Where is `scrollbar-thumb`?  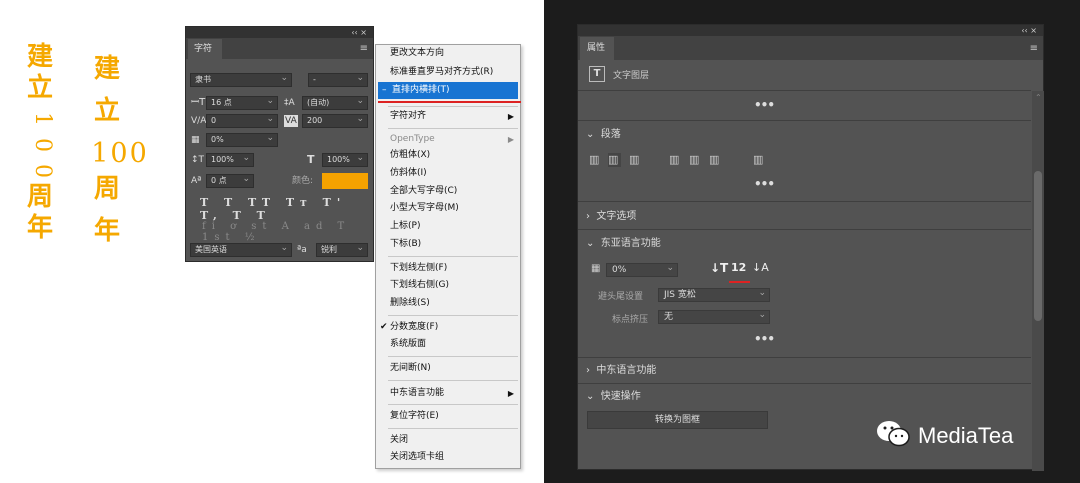 scrollbar-thumb is located at coordinates (1038, 246).